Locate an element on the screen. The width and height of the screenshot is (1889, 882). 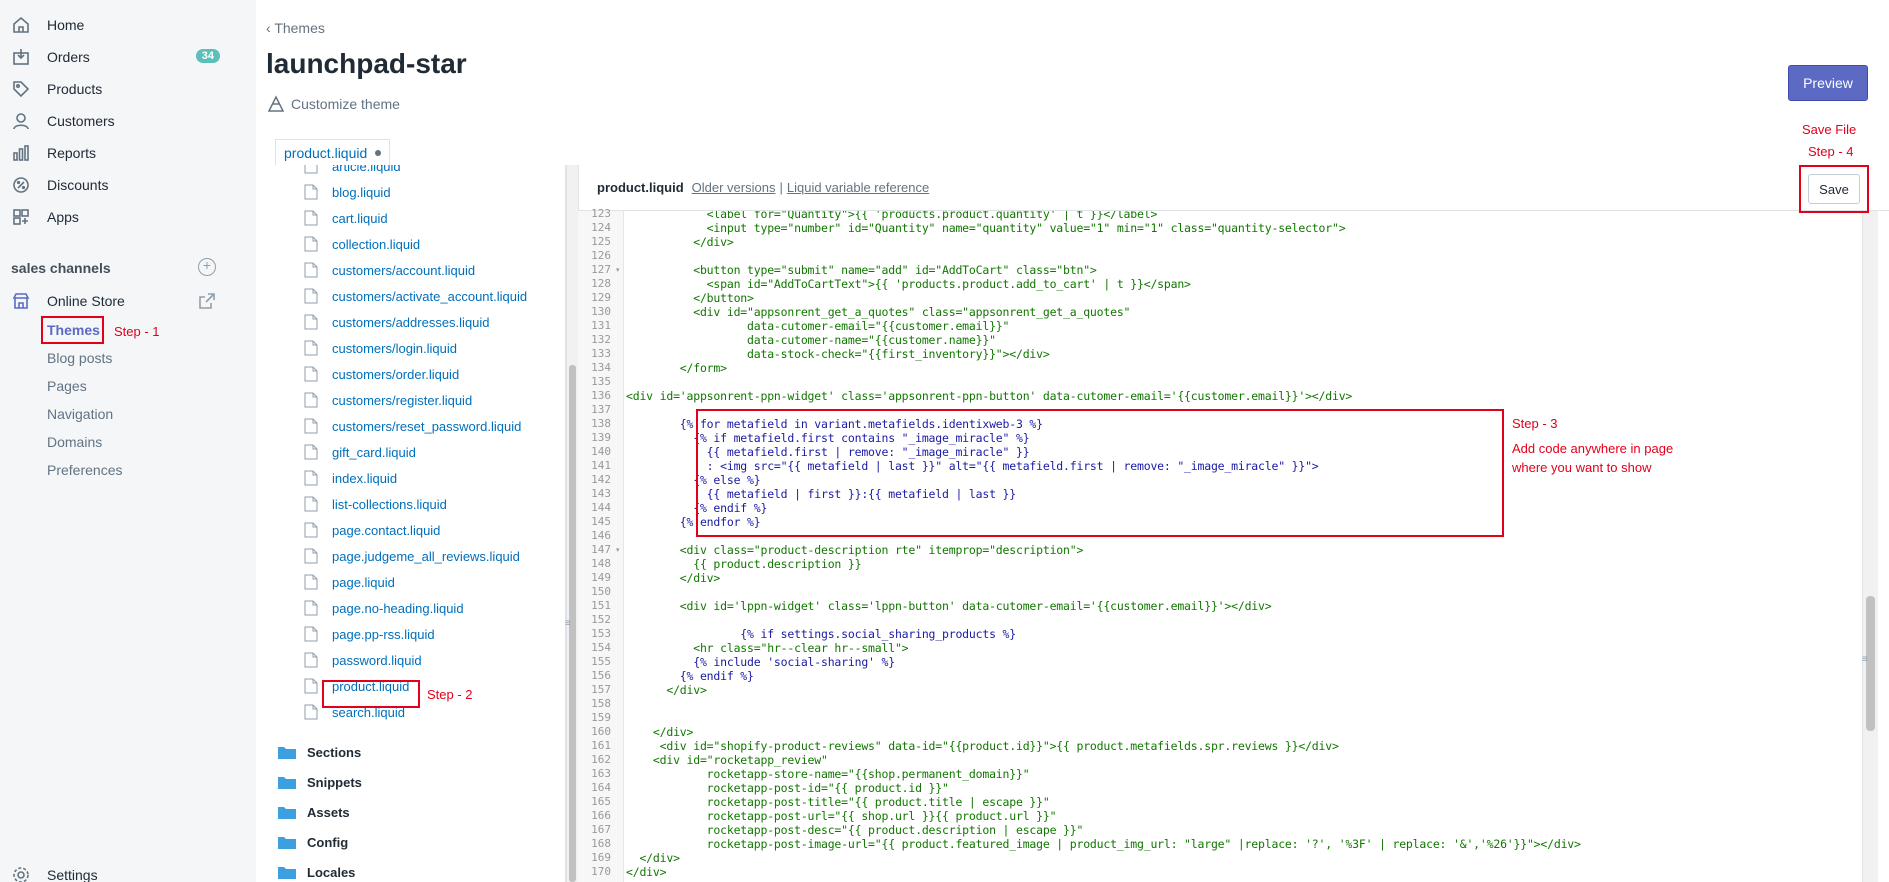
code-line: <hr class="hr--clear hr--small"> is located at coordinates (767, 648).